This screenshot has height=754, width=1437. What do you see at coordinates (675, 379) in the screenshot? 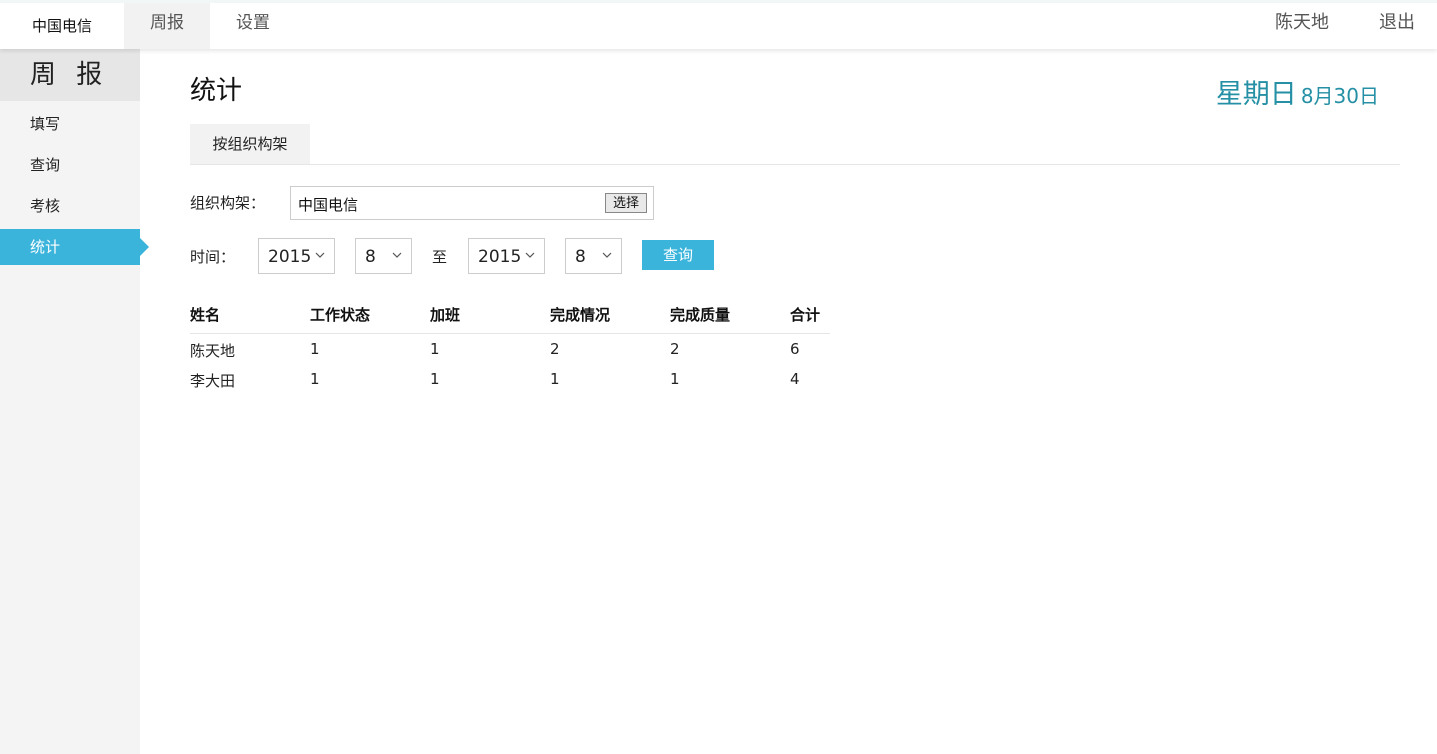
I see `cell-quality: 1` at bounding box center [675, 379].